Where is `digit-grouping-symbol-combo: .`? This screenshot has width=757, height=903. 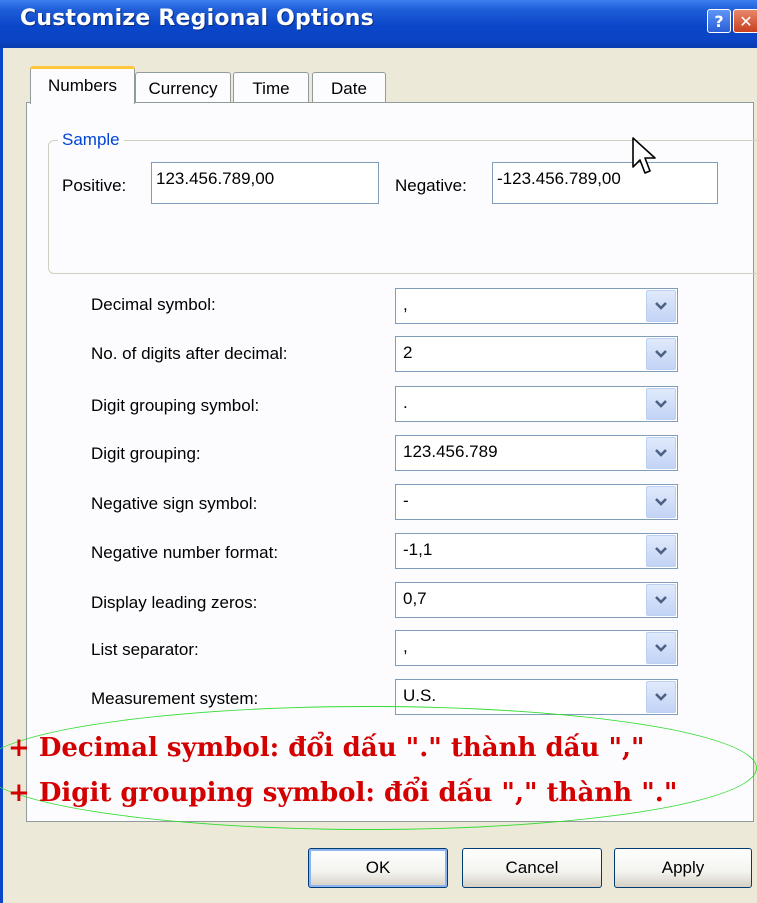 digit-grouping-symbol-combo: . is located at coordinates (536, 404).